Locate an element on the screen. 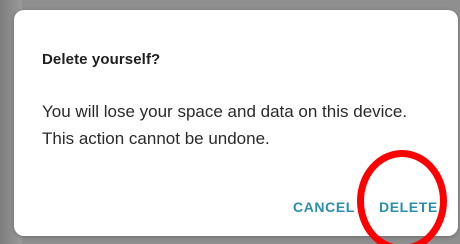 This screenshot has height=244, width=460. cancel-button: CANCEL is located at coordinates (324, 207).